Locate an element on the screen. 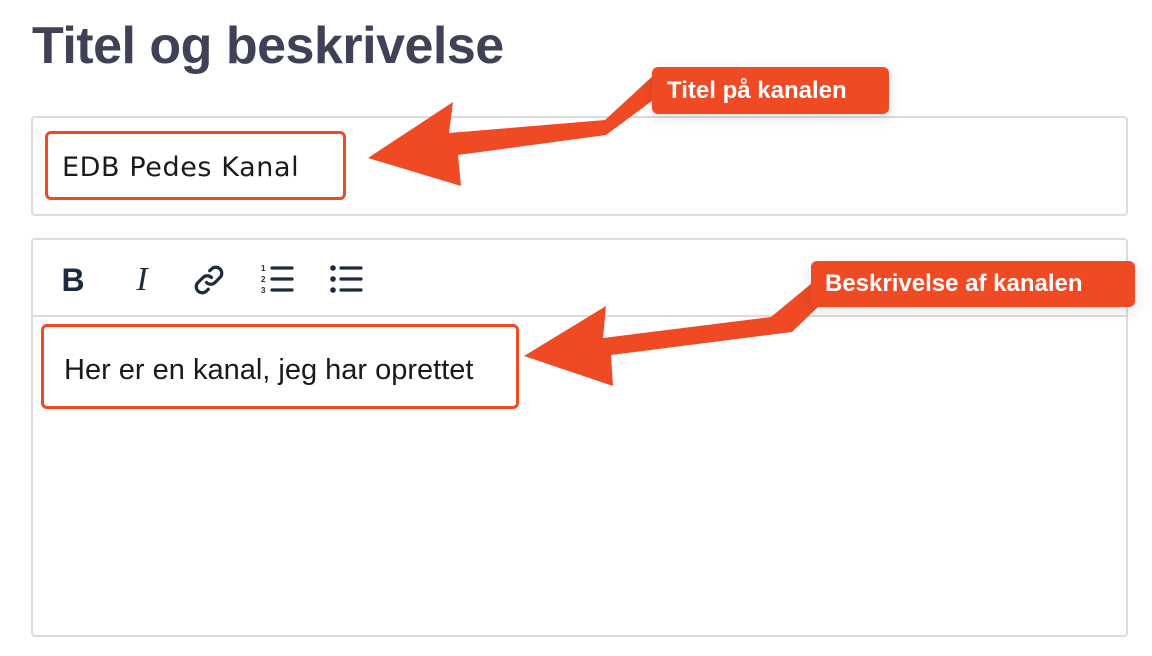 The height and width of the screenshot is (656, 1152). svg-text: 1 is located at coordinates (263, 268).